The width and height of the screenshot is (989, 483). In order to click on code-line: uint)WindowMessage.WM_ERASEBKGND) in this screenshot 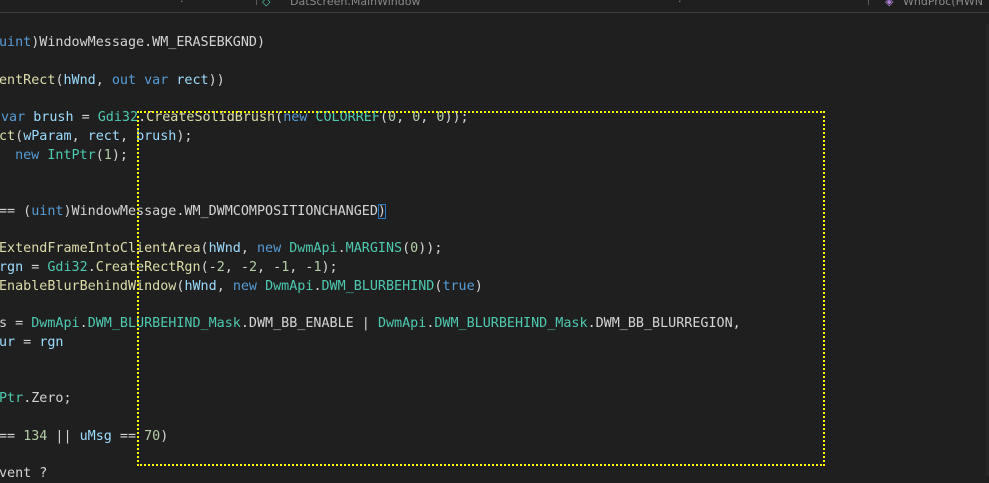, I will do `click(132, 42)`.